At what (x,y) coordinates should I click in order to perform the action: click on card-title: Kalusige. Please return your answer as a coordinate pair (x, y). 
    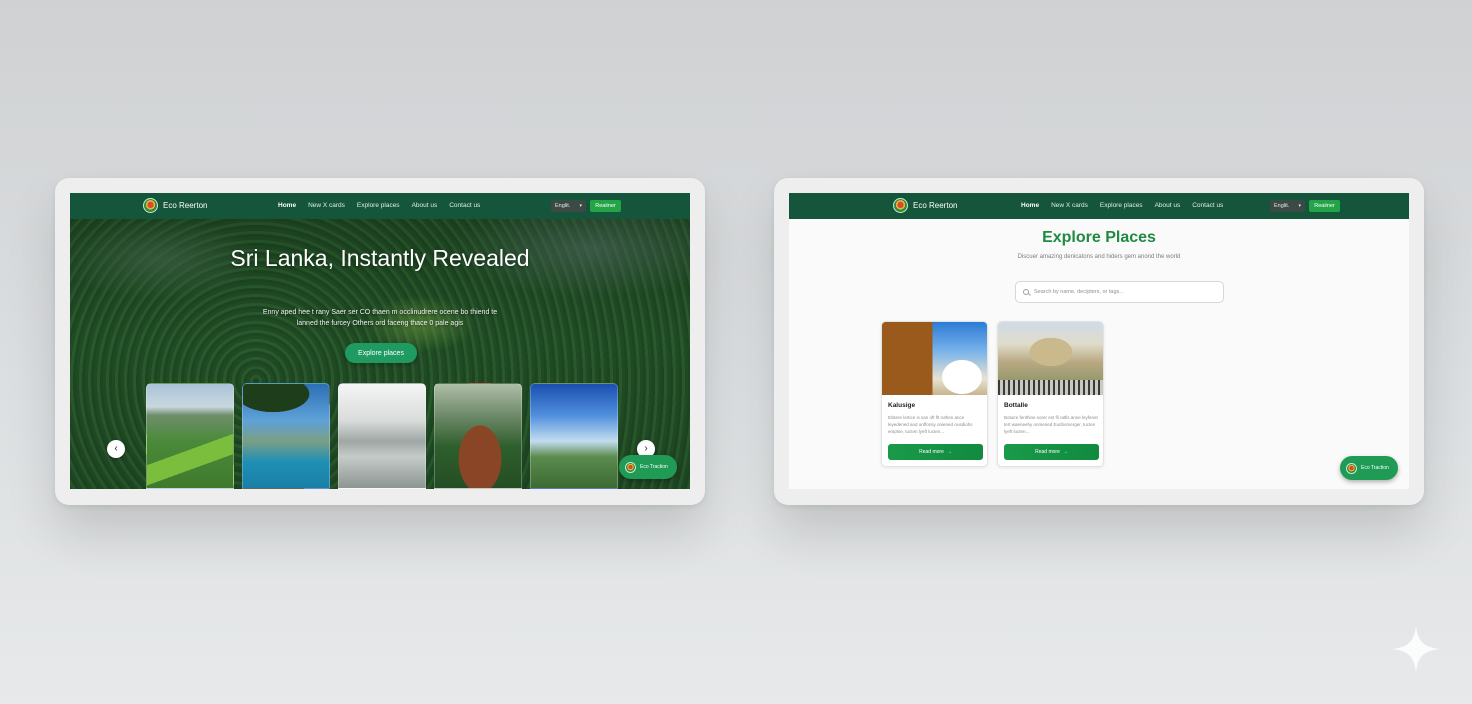
    Looking at the image, I should click on (902, 405).